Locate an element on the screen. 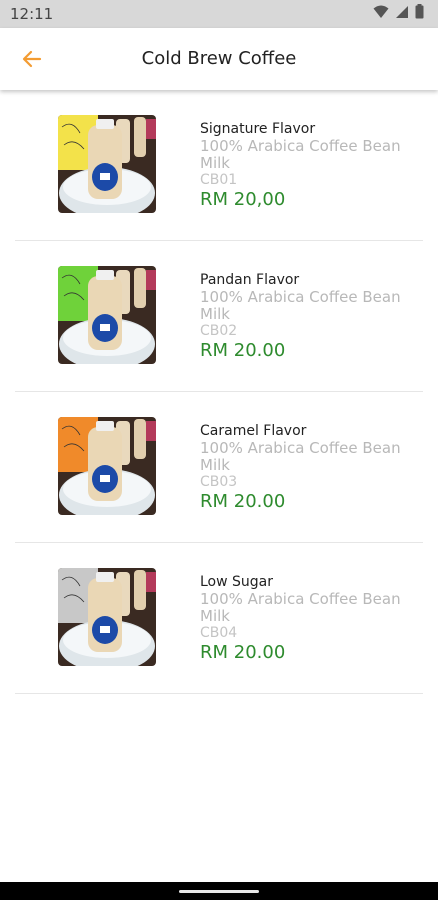  product-code: CB04 is located at coordinates (219, 633).